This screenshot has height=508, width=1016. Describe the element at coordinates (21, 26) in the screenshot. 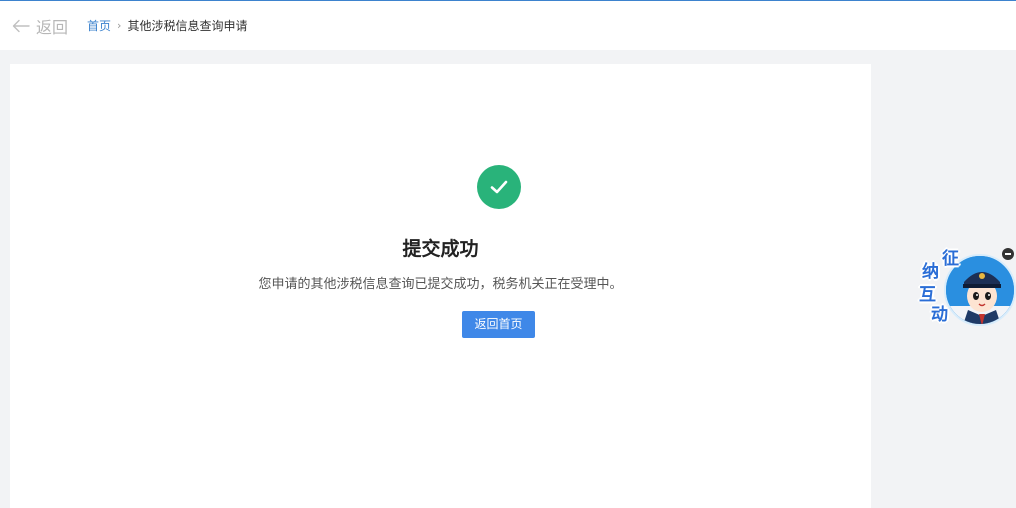

I see `arrow-left-icon` at that location.